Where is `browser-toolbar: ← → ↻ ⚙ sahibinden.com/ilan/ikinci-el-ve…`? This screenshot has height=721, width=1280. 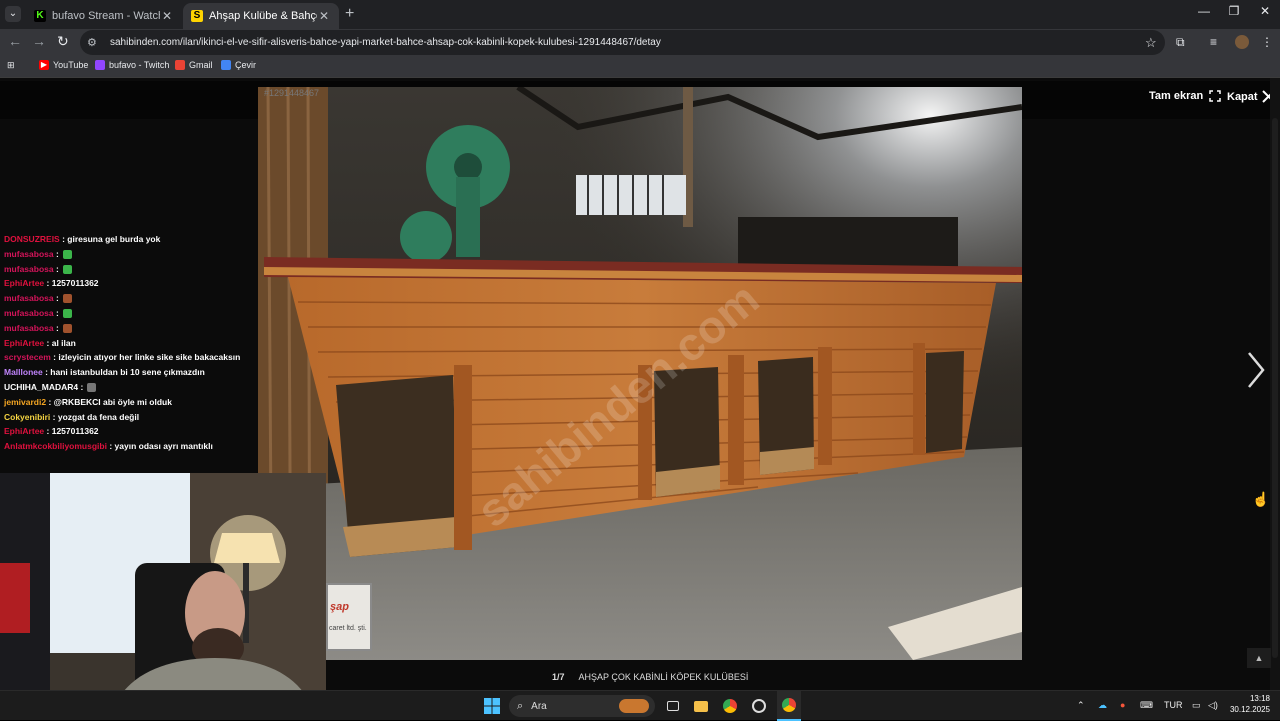 browser-toolbar: ← → ↻ ⚙ sahibinden.com/ilan/ikinci-el-ve… is located at coordinates (640, 42).